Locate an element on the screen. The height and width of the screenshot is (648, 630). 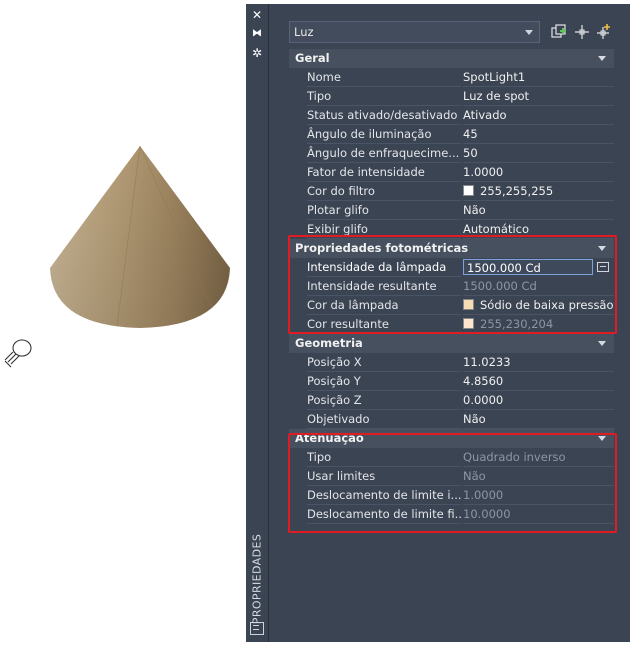
property-row: Exibir glifo Automático is located at coordinates (451, 229).